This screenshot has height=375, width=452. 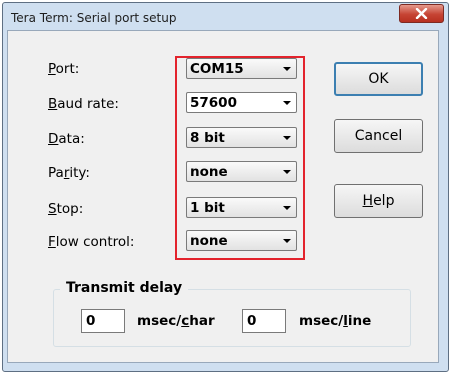 I want to click on msec-char-label: msec/char, so click(x=176, y=321).